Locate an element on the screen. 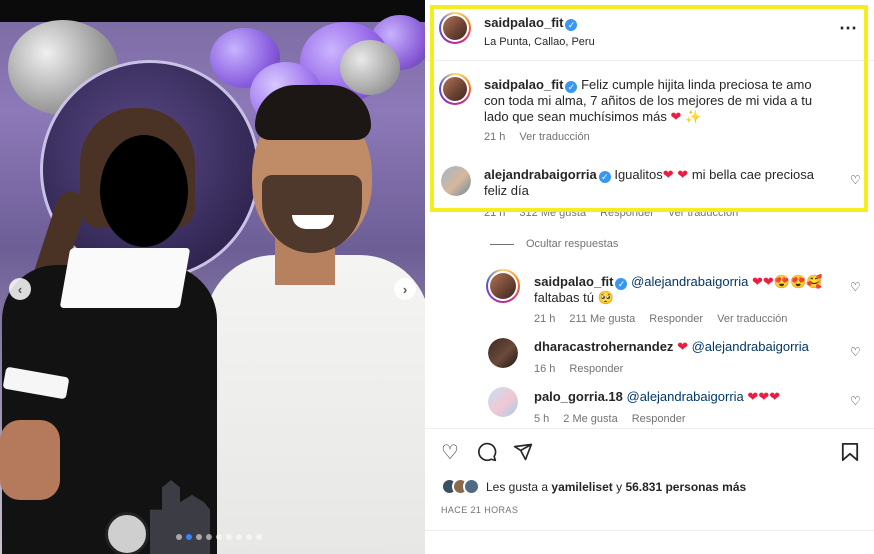 The image size is (874, 554). reply-likes: 2 Me gusta is located at coordinates (590, 419).